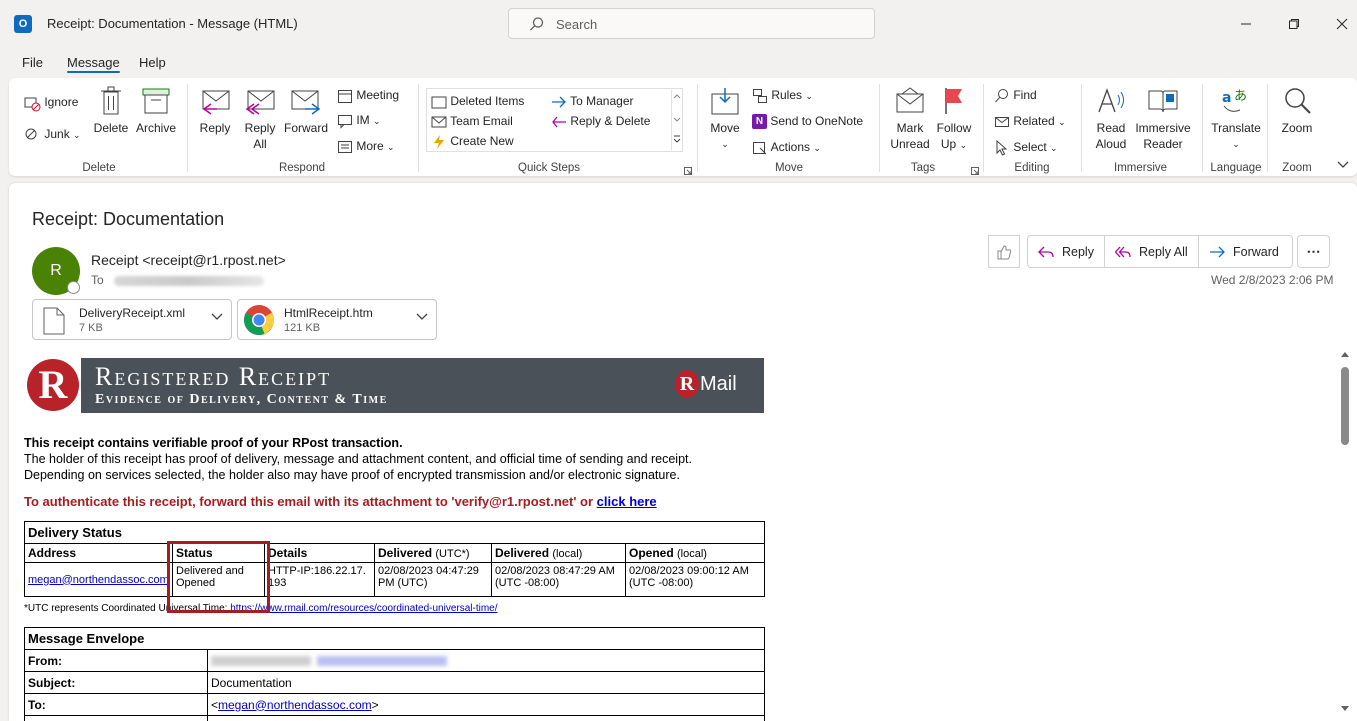 The image size is (1357, 721). I want to click on related-button: Related ⌄, so click(1030, 121).